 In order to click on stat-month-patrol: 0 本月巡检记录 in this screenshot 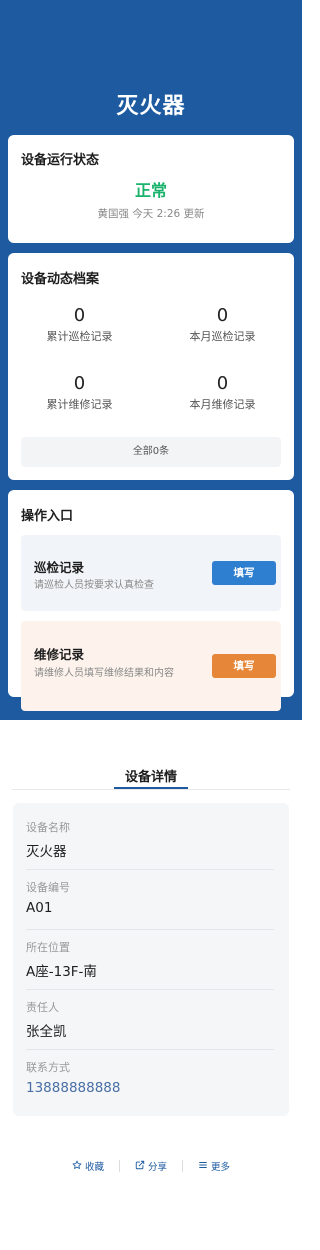, I will do `click(222, 324)`.